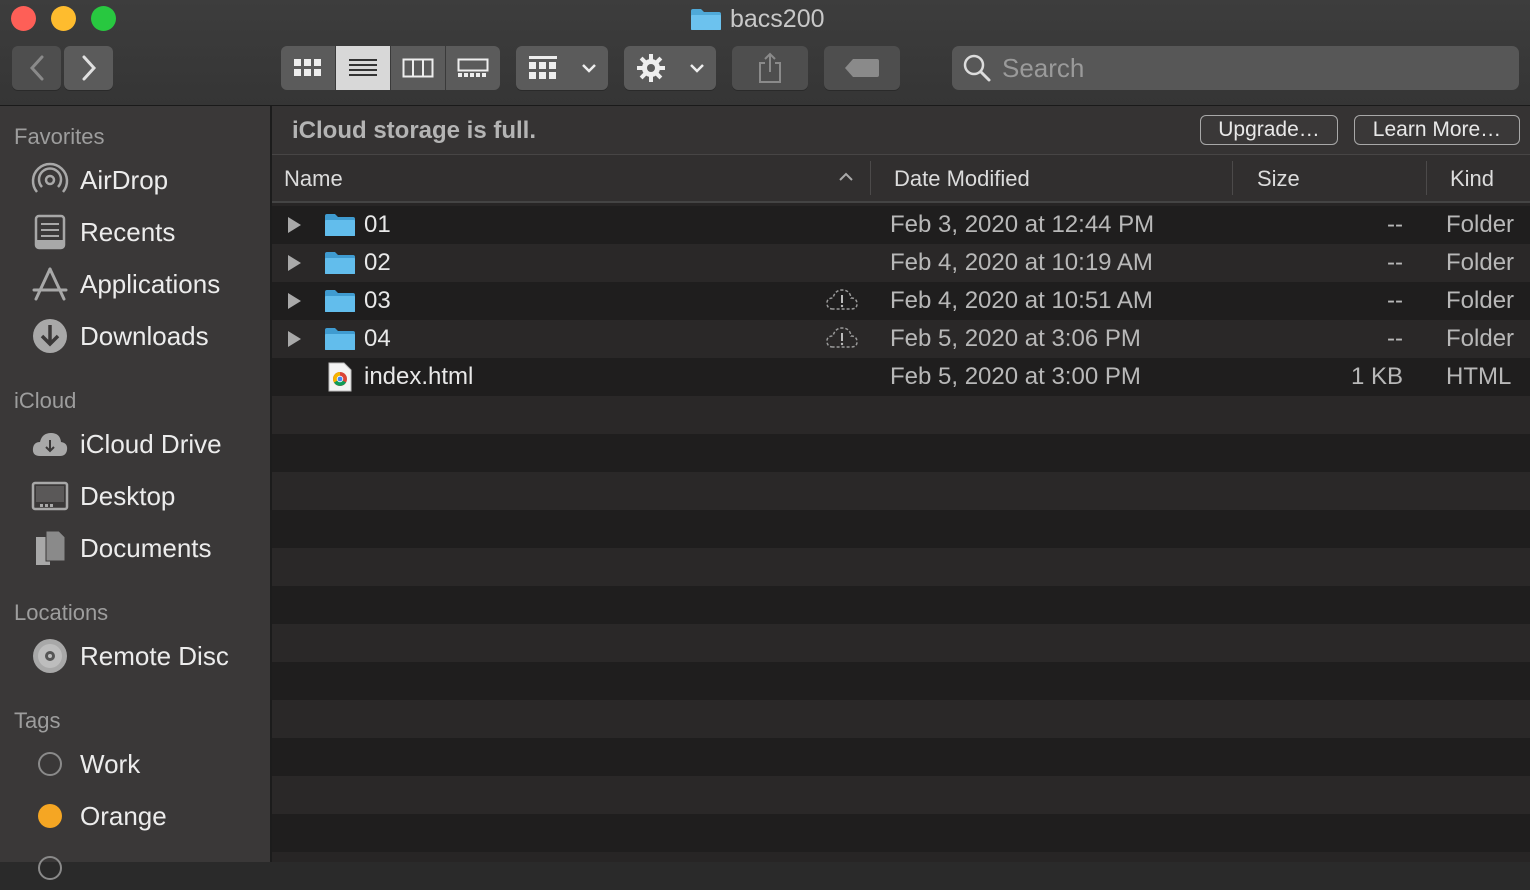 Image resolution: width=1530 pixels, height=890 pixels. What do you see at coordinates (962, 179) in the screenshot?
I see `column-date-modified: Date Modified` at bounding box center [962, 179].